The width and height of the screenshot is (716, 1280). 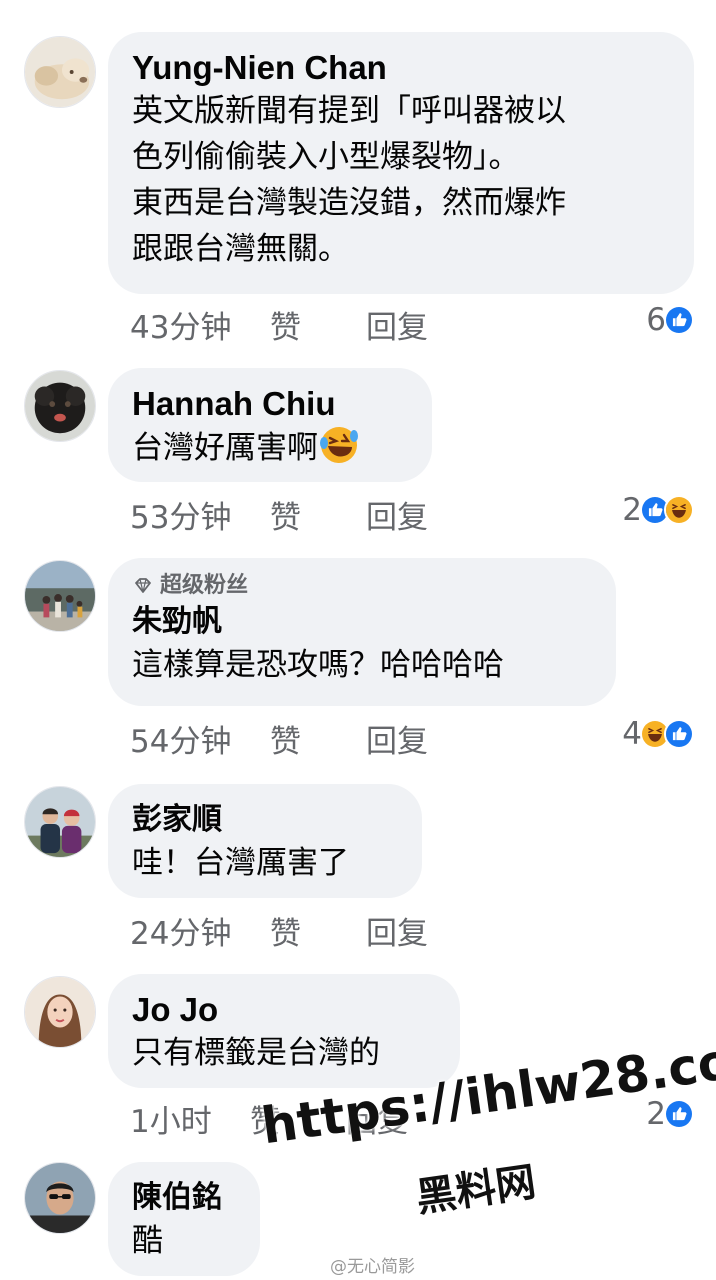 I want to click on top-fan-badge: 超级粉丝, so click(x=362, y=586).